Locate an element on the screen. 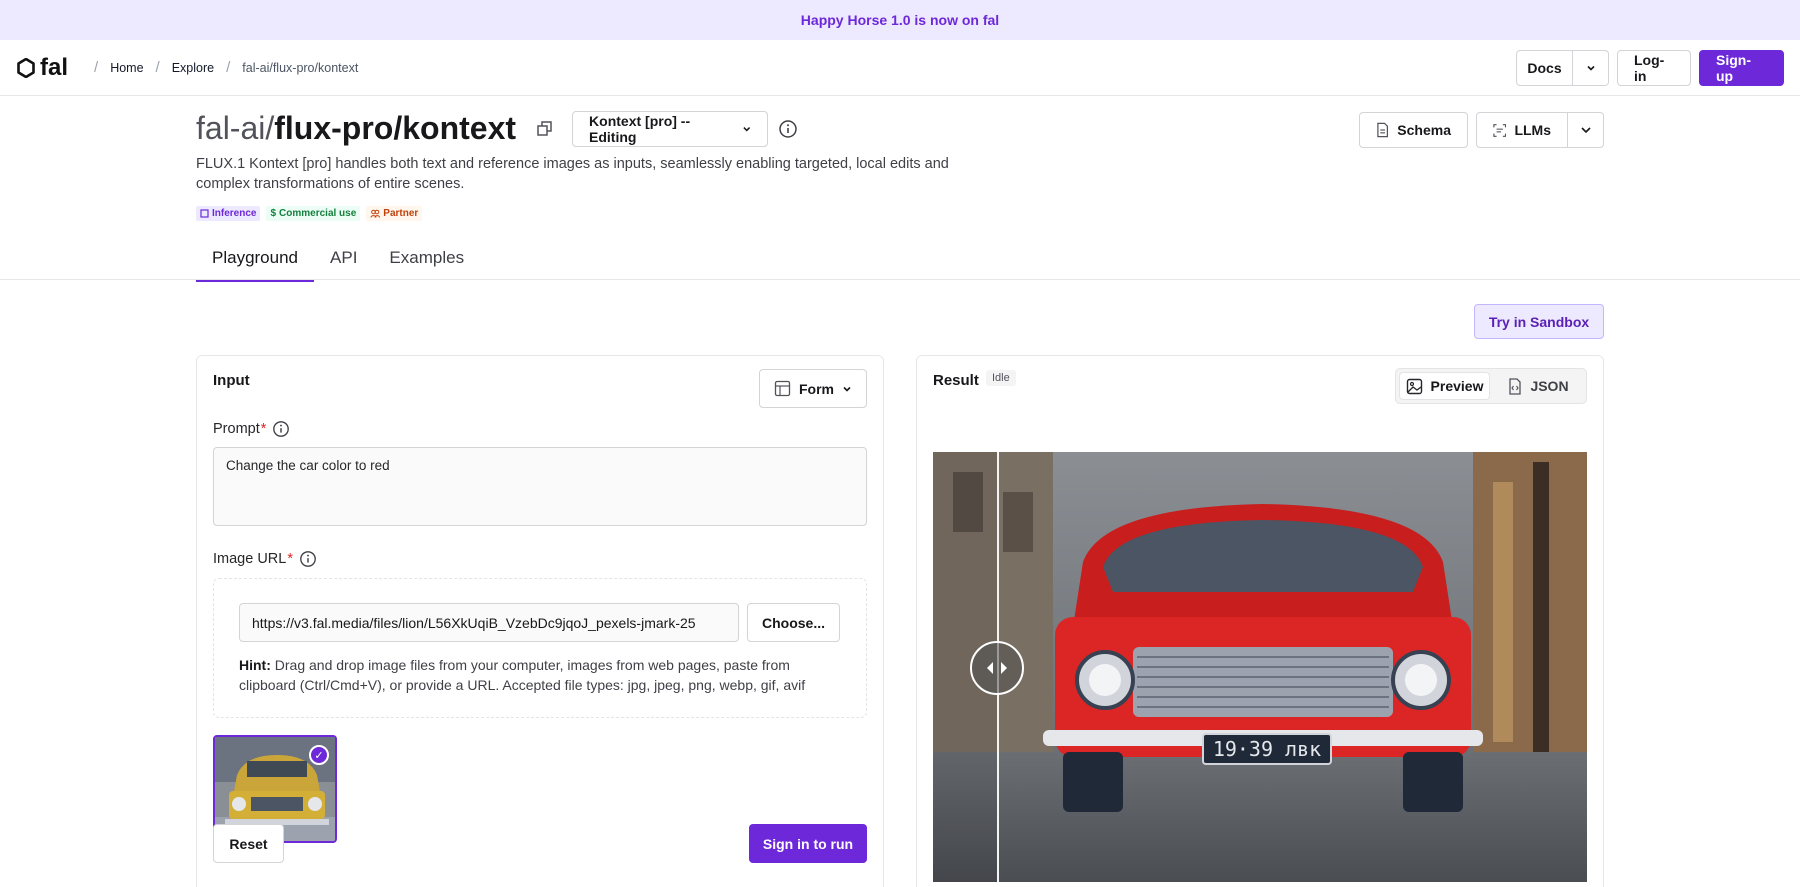 Image resolution: width=1800 pixels, height=887 pixels. variant-select: Kontext [pro] -- Editing is located at coordinates (670, 128).